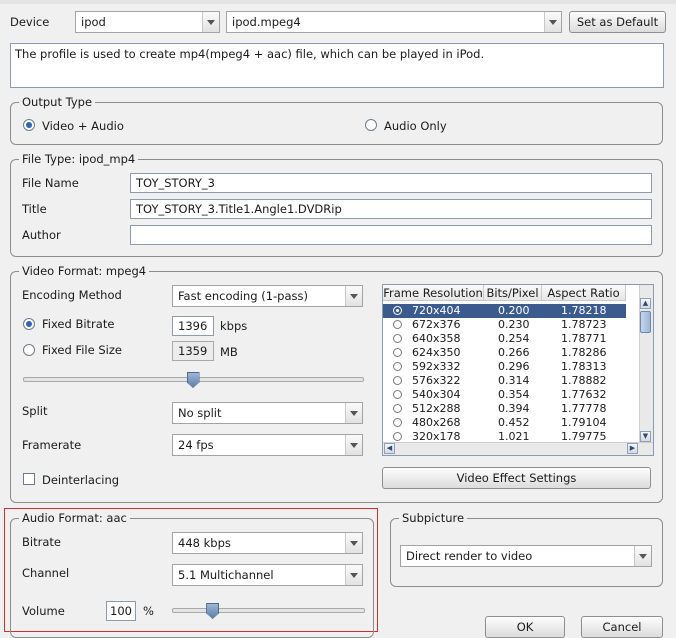 Image resolution: width=676 pixels, height=638 pixels. I want to click on video-format-legend: Video Format: mpeg4, so click(84, 271).